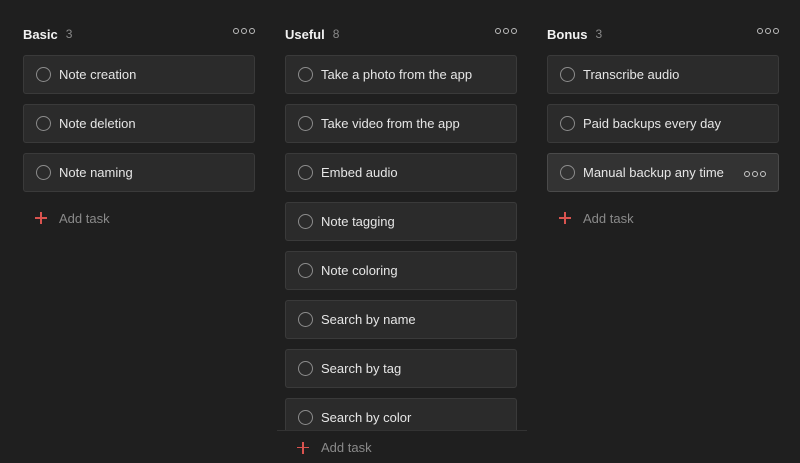 The image size is (800, 463). I want to click on task-label: Note naming, so click(96, 172).